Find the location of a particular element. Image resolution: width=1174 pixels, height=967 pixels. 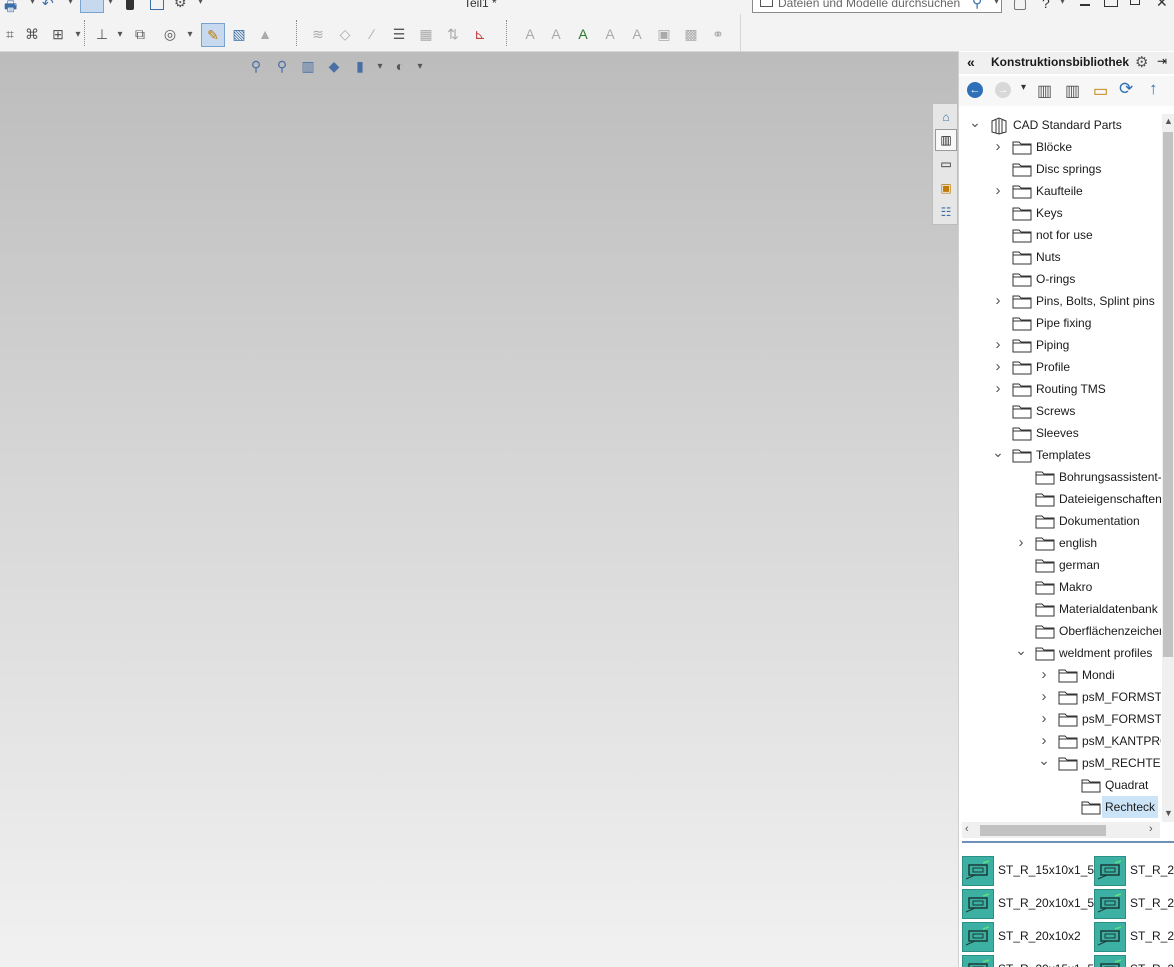

add-to-library-icon: ▥ is located at coordinates (1044, 91).